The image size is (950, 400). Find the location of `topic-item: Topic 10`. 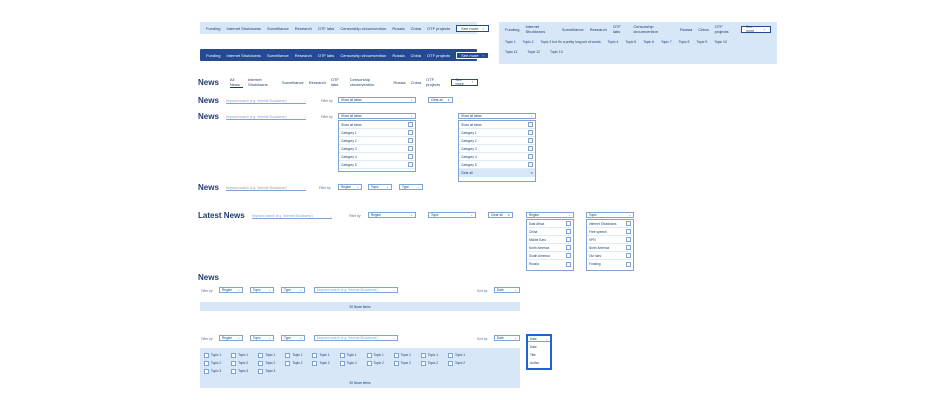

topic-item: Topic 10 is located at coordinates (720, 42).